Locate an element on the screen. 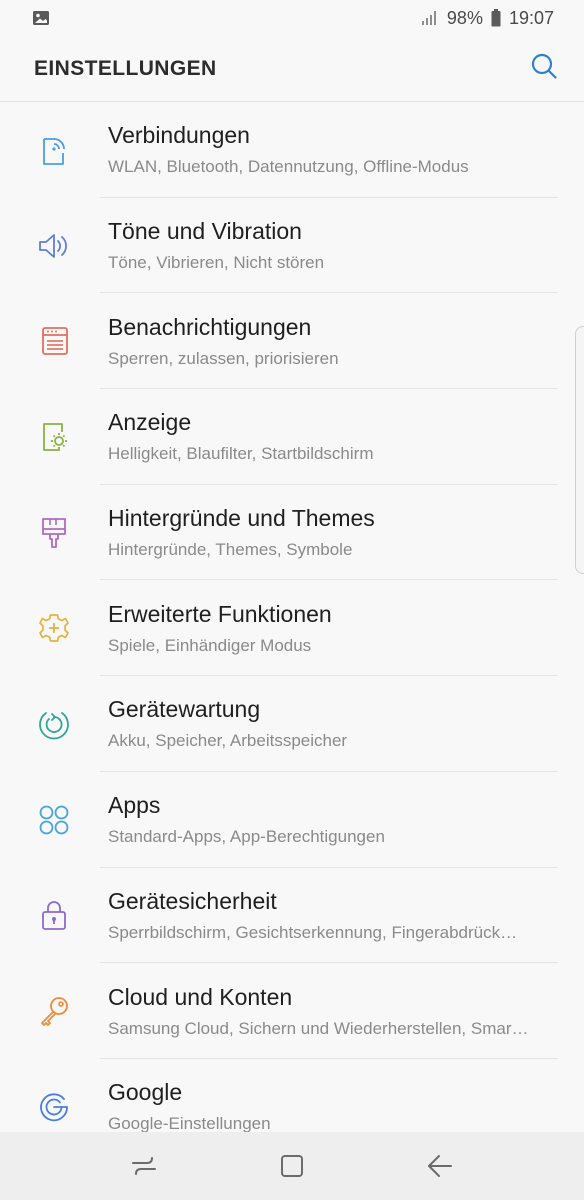 This screenshot has width=584, height=1200. back-icon is located at coordinates (440, 1166).